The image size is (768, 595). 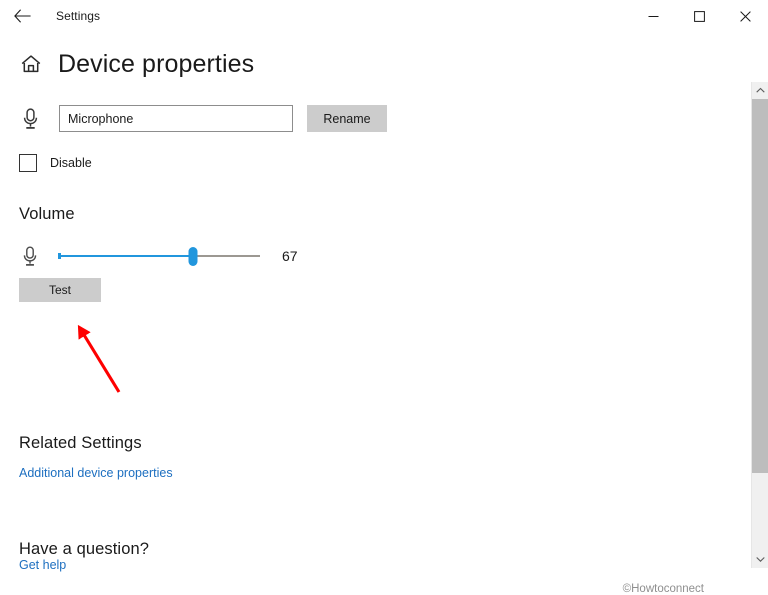 I want to click on volume-value: 67, so click(x=290, y=256).